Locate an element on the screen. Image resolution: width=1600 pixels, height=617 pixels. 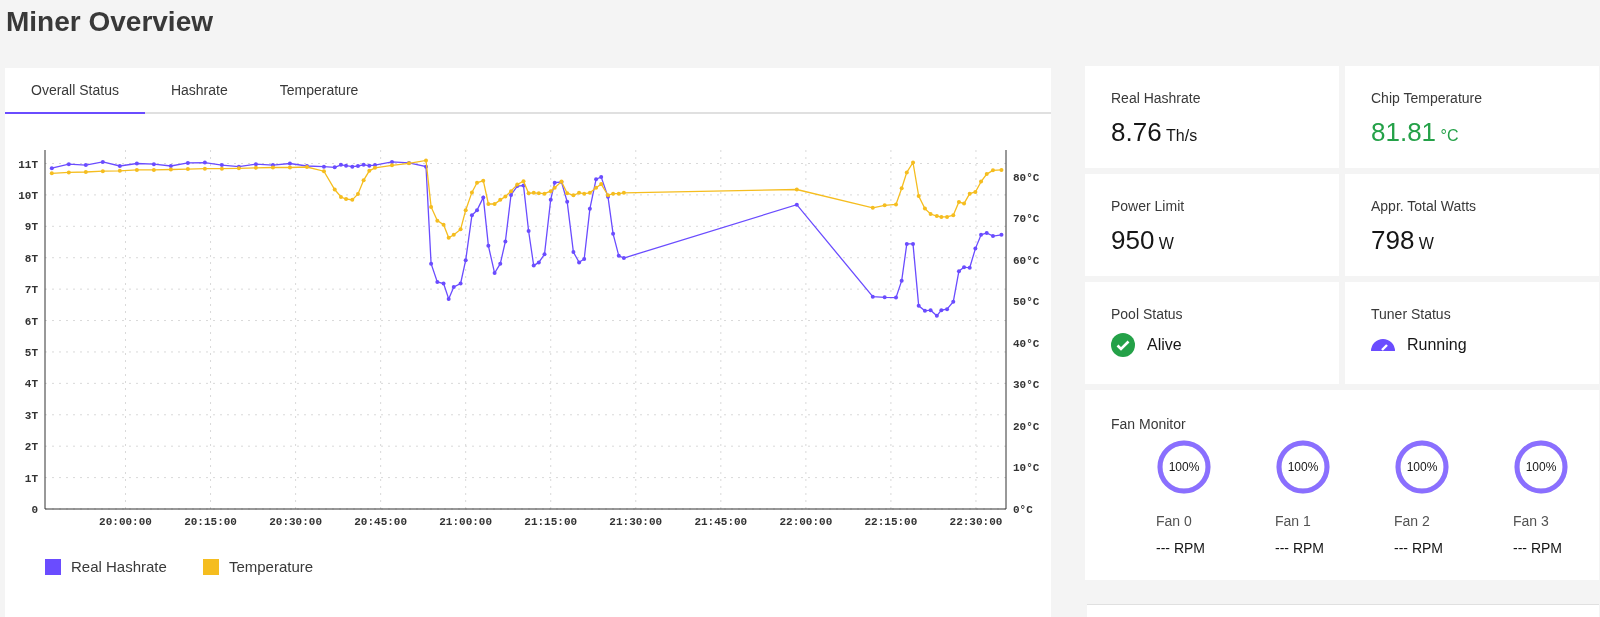
fan-name: Fan 0 is located at coordinates (1174, 521).